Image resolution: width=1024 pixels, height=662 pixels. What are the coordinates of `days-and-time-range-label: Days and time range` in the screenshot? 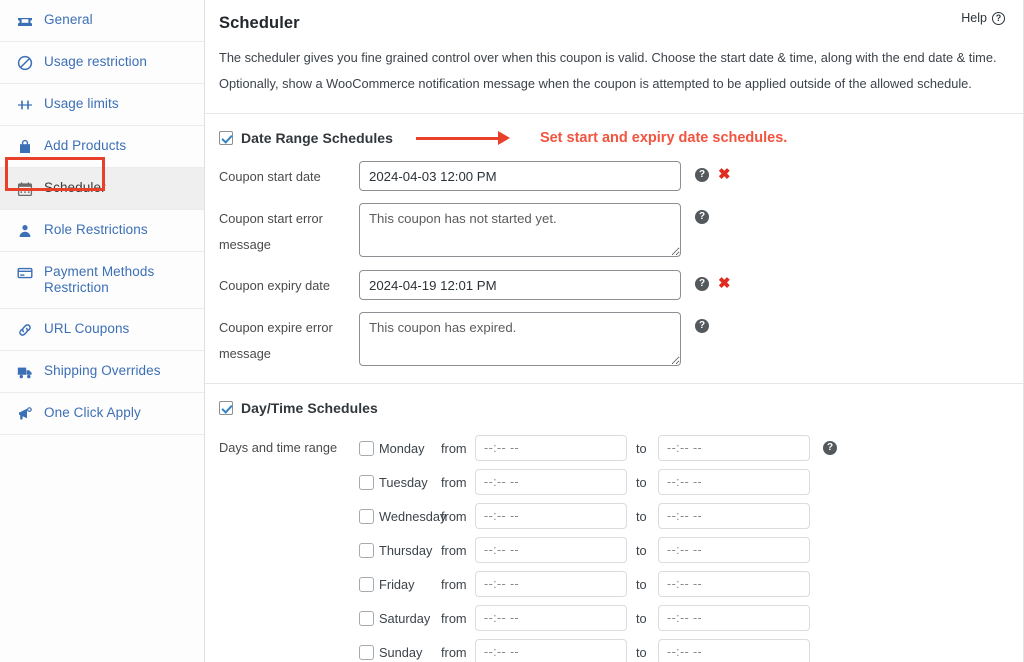 It's located at (278, 447).